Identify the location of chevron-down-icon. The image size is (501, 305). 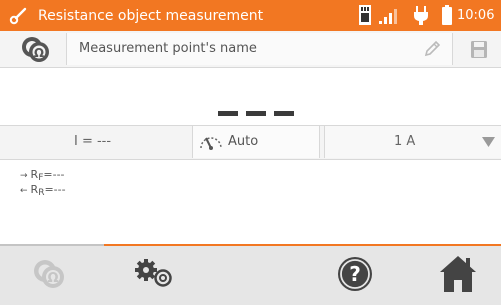
(488, 142).